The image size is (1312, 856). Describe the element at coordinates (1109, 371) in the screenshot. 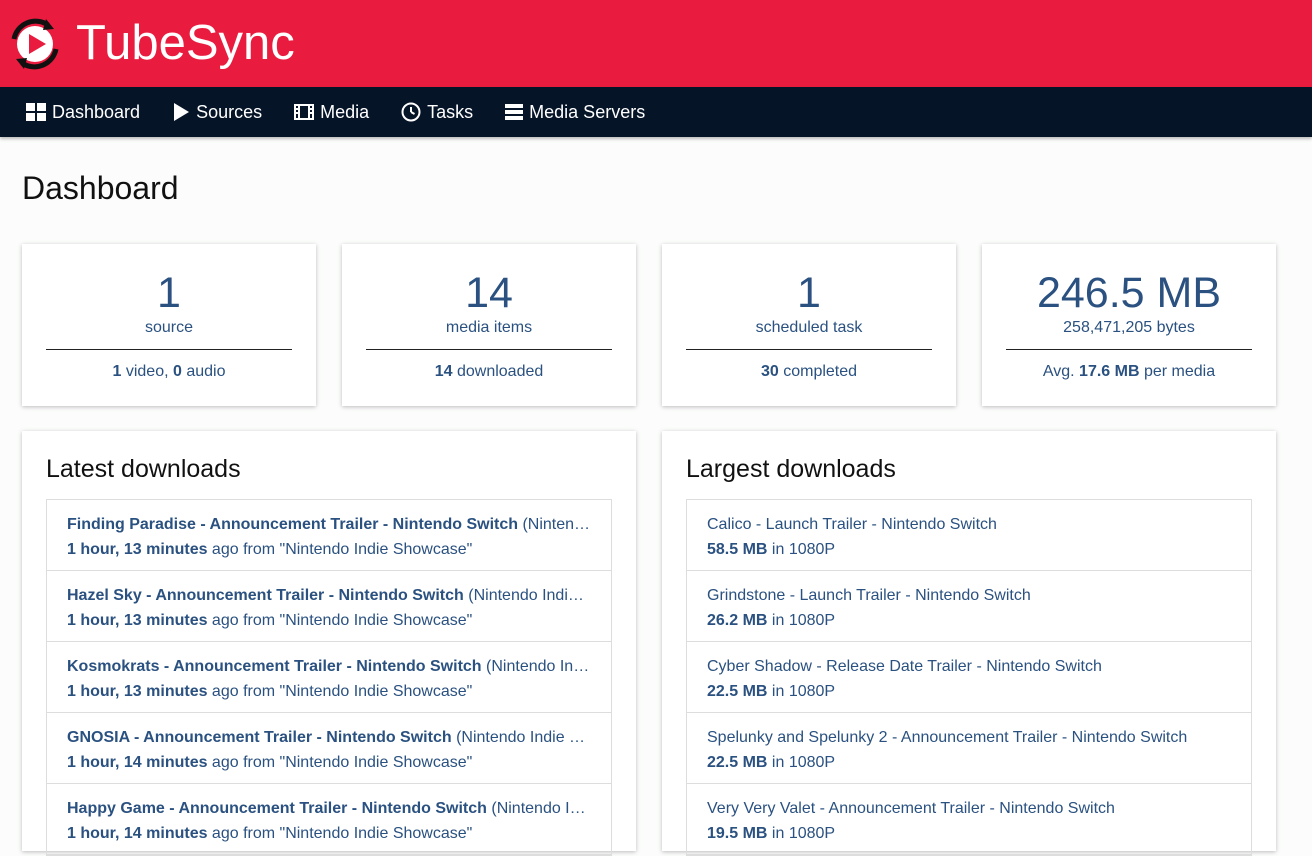

I see `stat-foot-value: 17.6 MB` at that location.